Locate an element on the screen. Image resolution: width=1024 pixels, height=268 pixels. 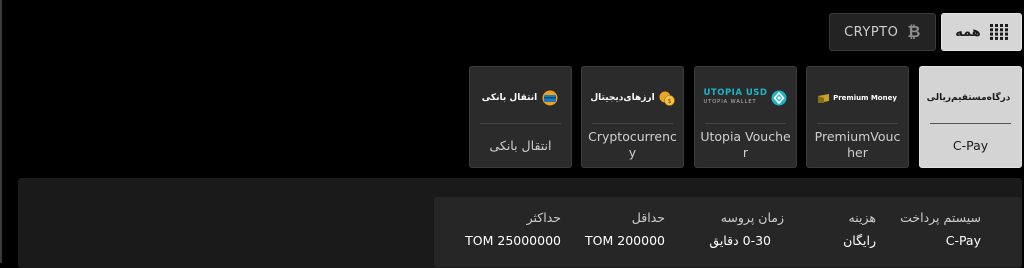
header-fee: هزینه is located at coordinates (862, 217).